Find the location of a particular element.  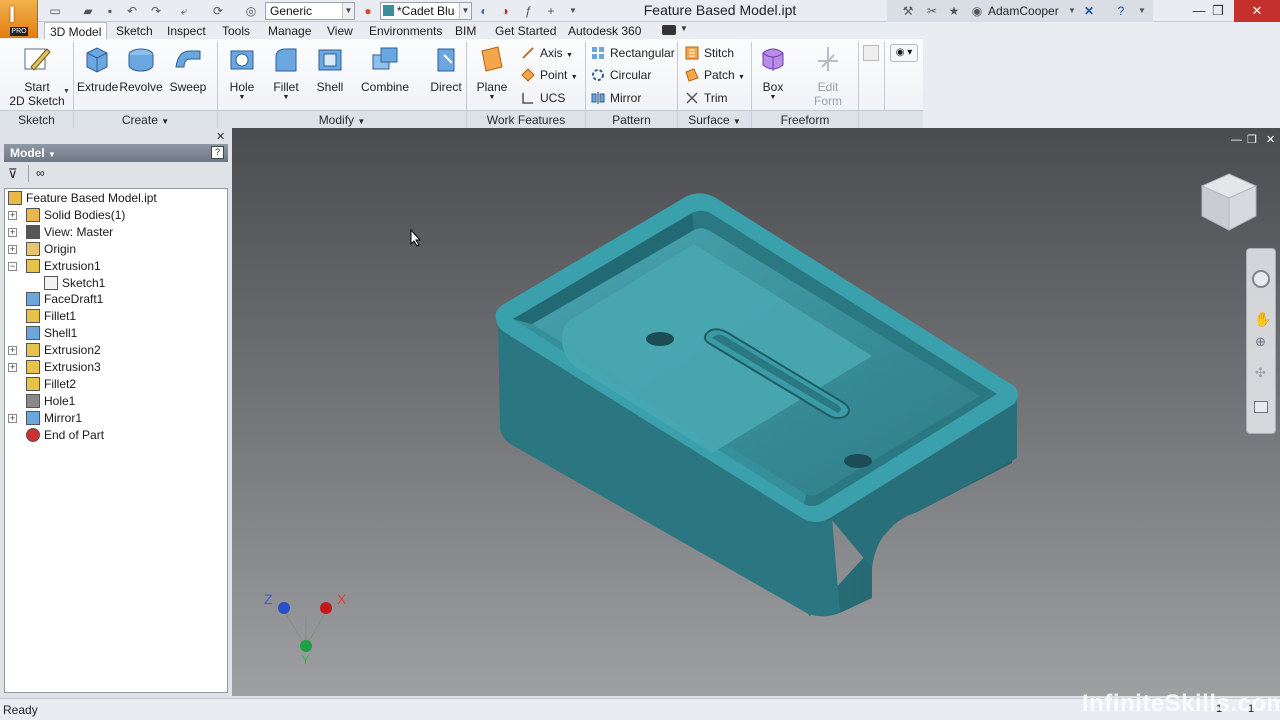

trim-button: Trim is located at coordinates (706, 98).